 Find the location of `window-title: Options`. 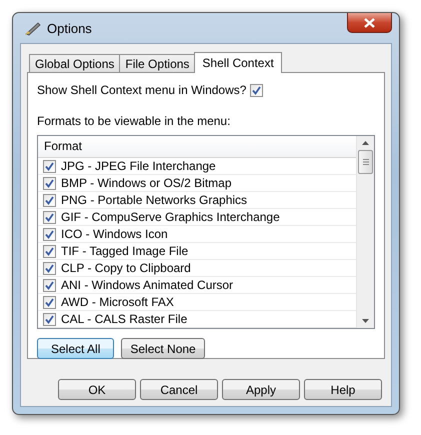

window-title: Options is located at coordinates (69, 28).